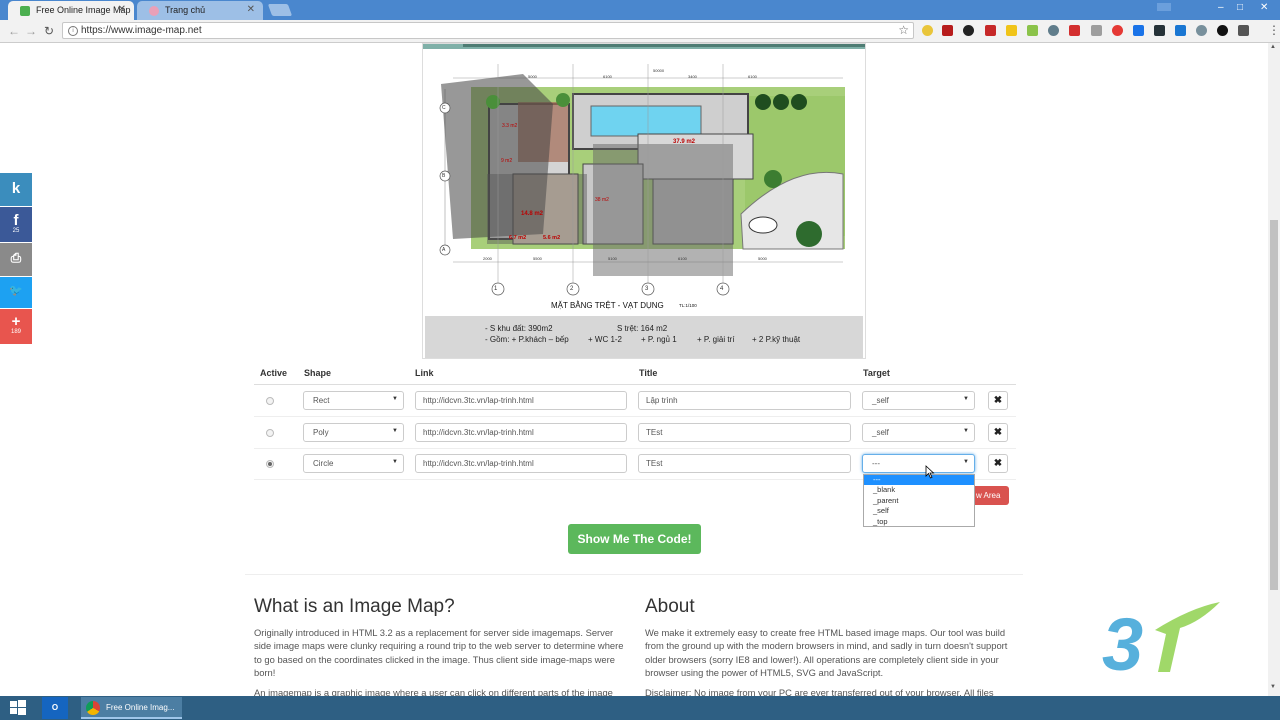  I want to click on address-bar: i https://www.image-map.net ☆, so click(488, 30).